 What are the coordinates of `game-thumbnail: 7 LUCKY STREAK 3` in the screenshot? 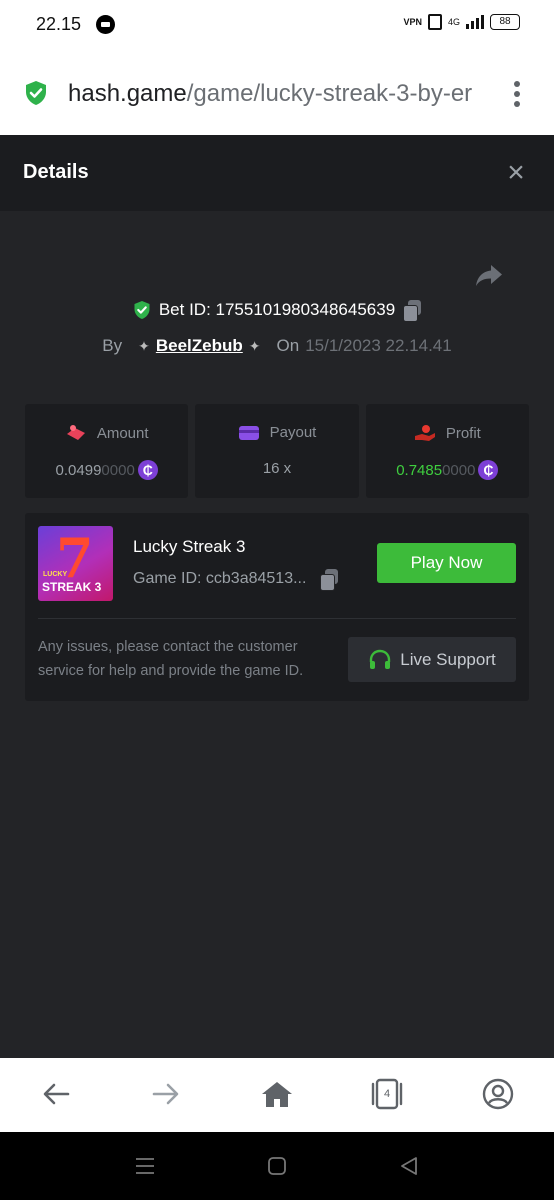 It's located at (75, 563).